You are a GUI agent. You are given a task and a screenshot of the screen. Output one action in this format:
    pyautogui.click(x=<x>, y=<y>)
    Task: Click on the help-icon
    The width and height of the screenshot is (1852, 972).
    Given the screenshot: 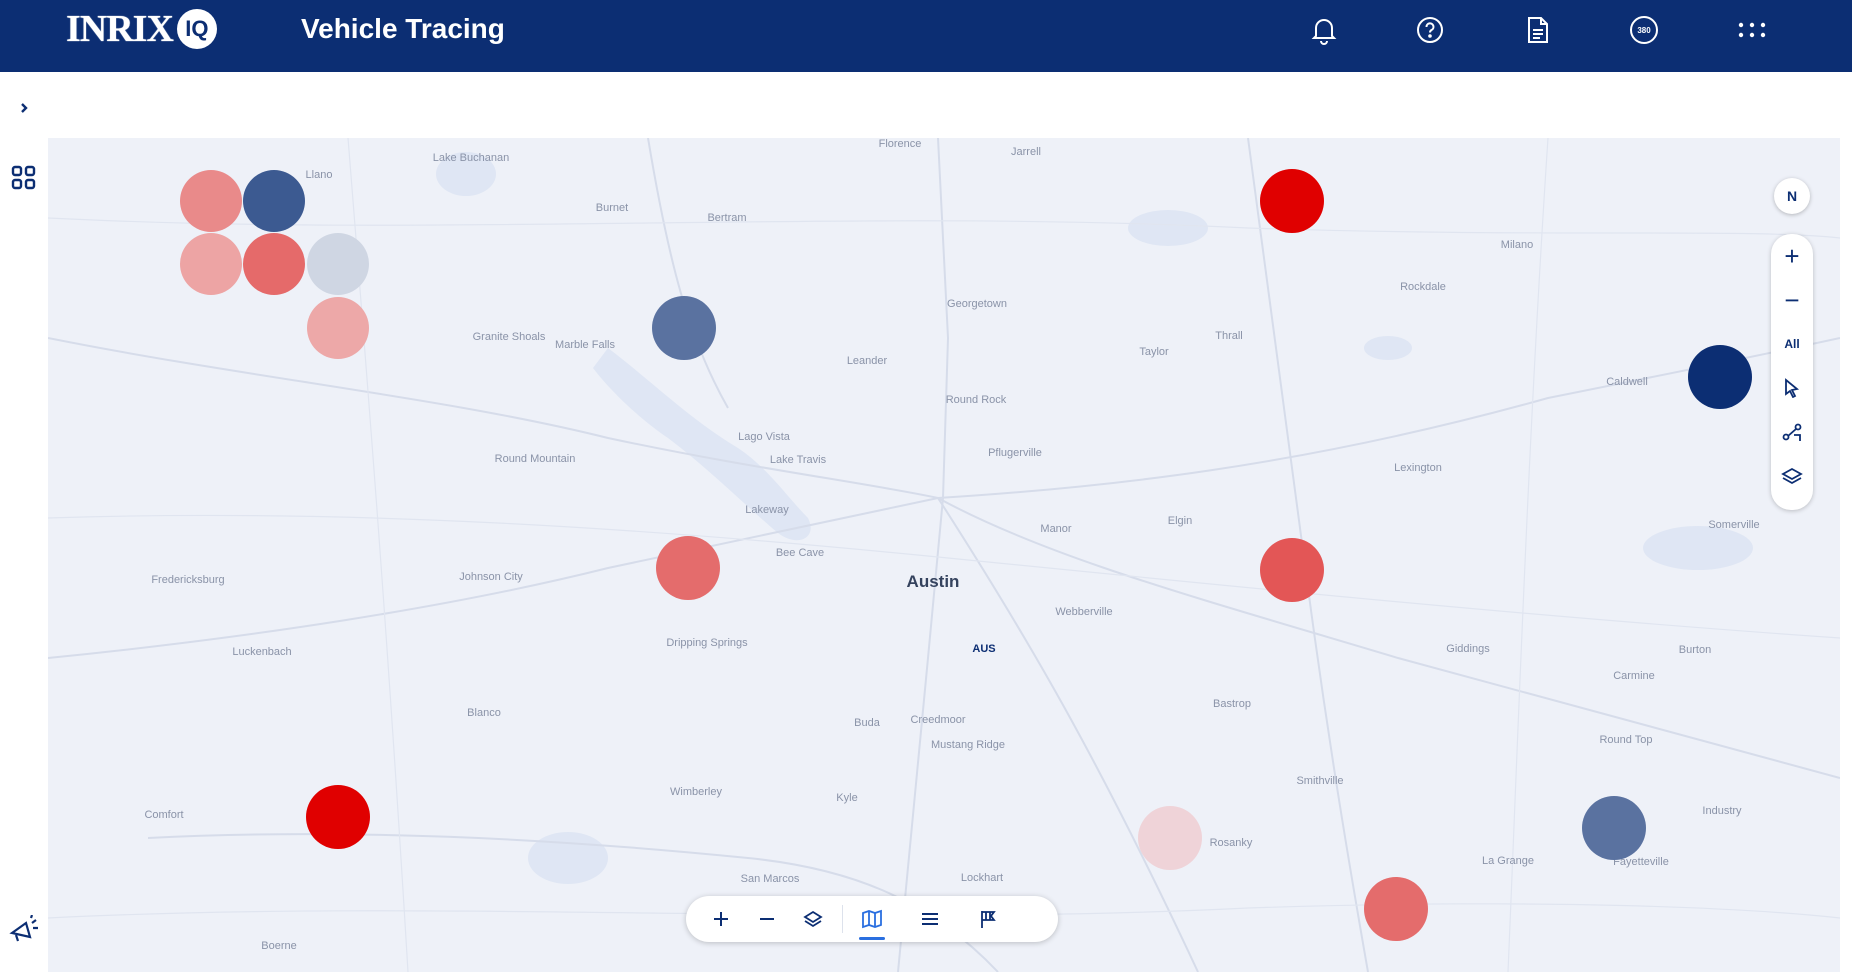 What is the action you would take?
    pyautogui.click(x=1430, y=30)
    